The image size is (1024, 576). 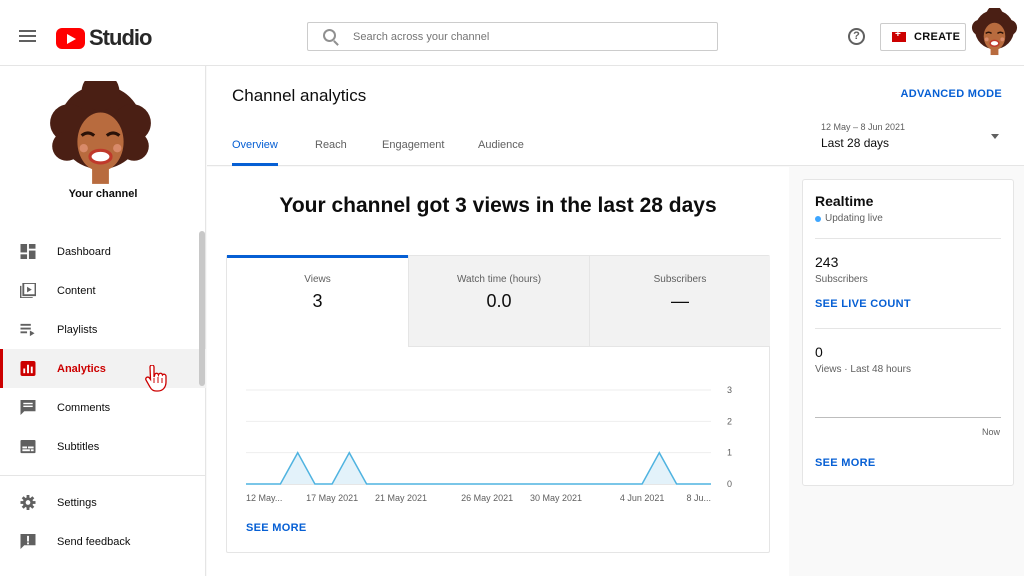 I want to click on playlists-icon, so click(x=27, y=330).